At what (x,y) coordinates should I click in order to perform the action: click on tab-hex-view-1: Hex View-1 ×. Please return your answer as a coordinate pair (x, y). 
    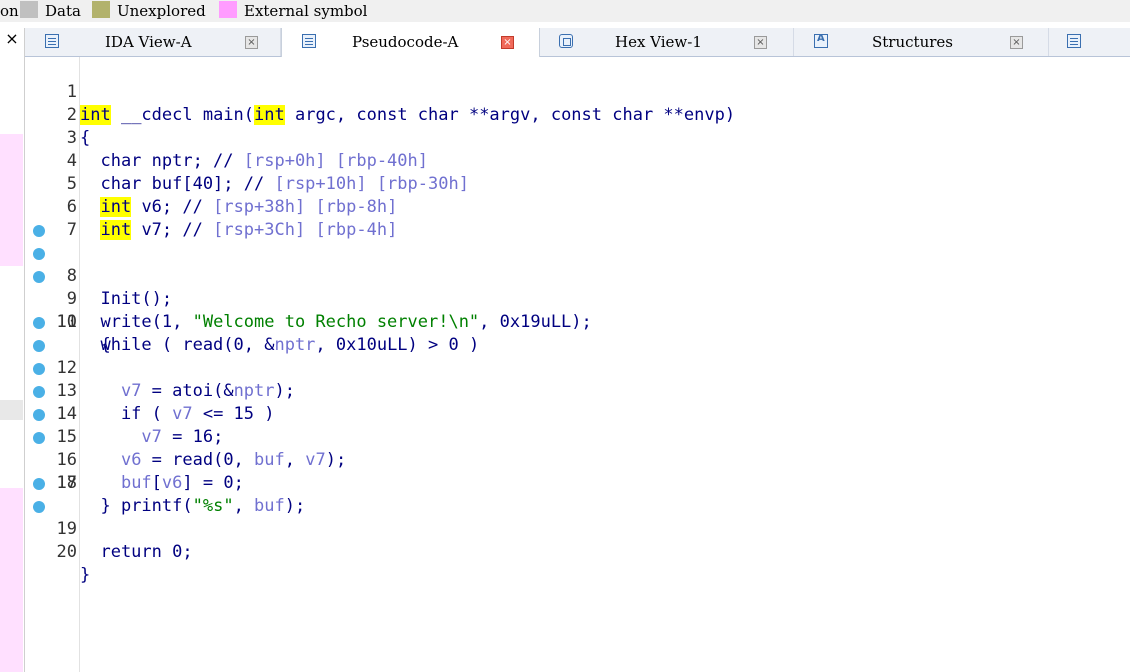
    Looking at the image, I should click on (666, 42).